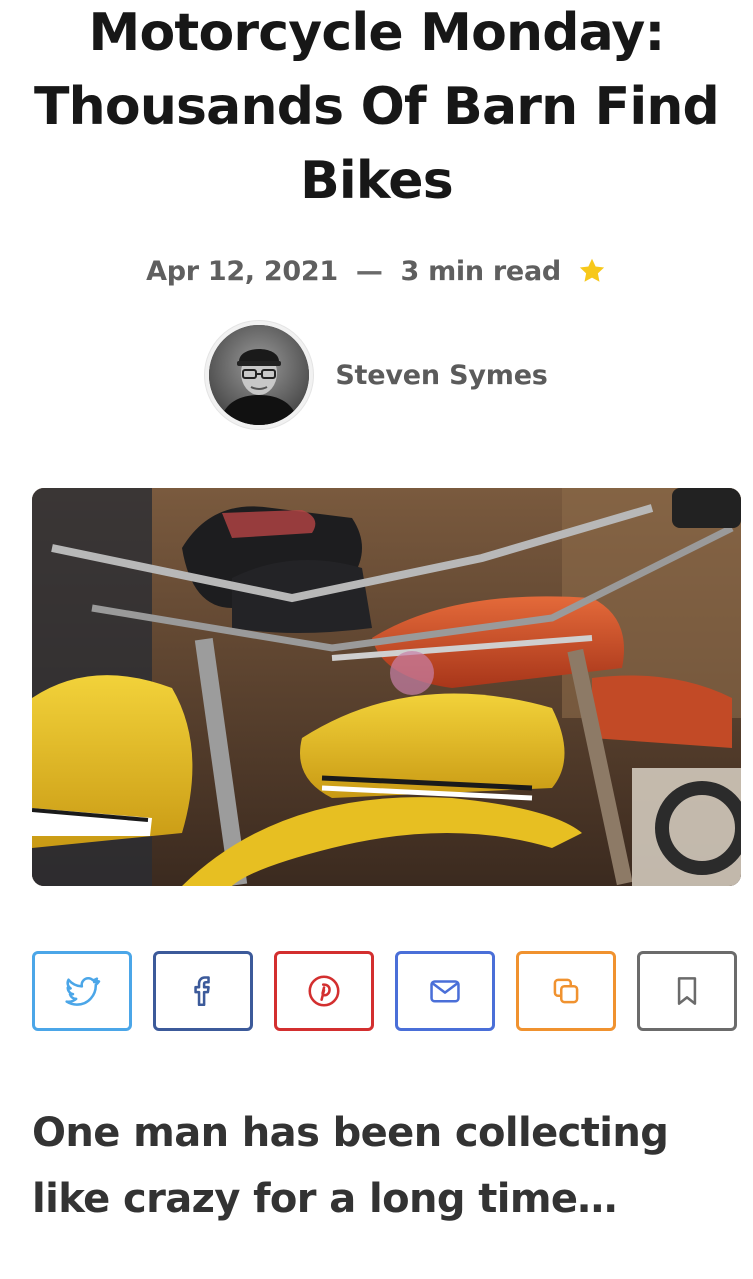 This screenshot has width=753, height=1279. I want to click on twitter-share-button, so click(82, 991).